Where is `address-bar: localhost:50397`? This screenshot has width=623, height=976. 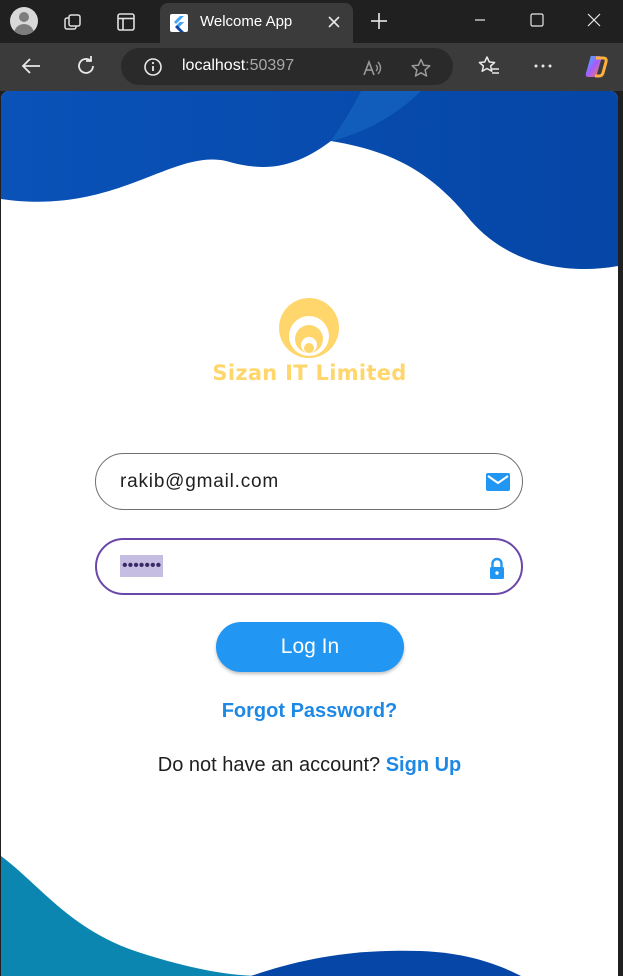
address-bar: localhost:50397 is located at coordinates (287, 66).